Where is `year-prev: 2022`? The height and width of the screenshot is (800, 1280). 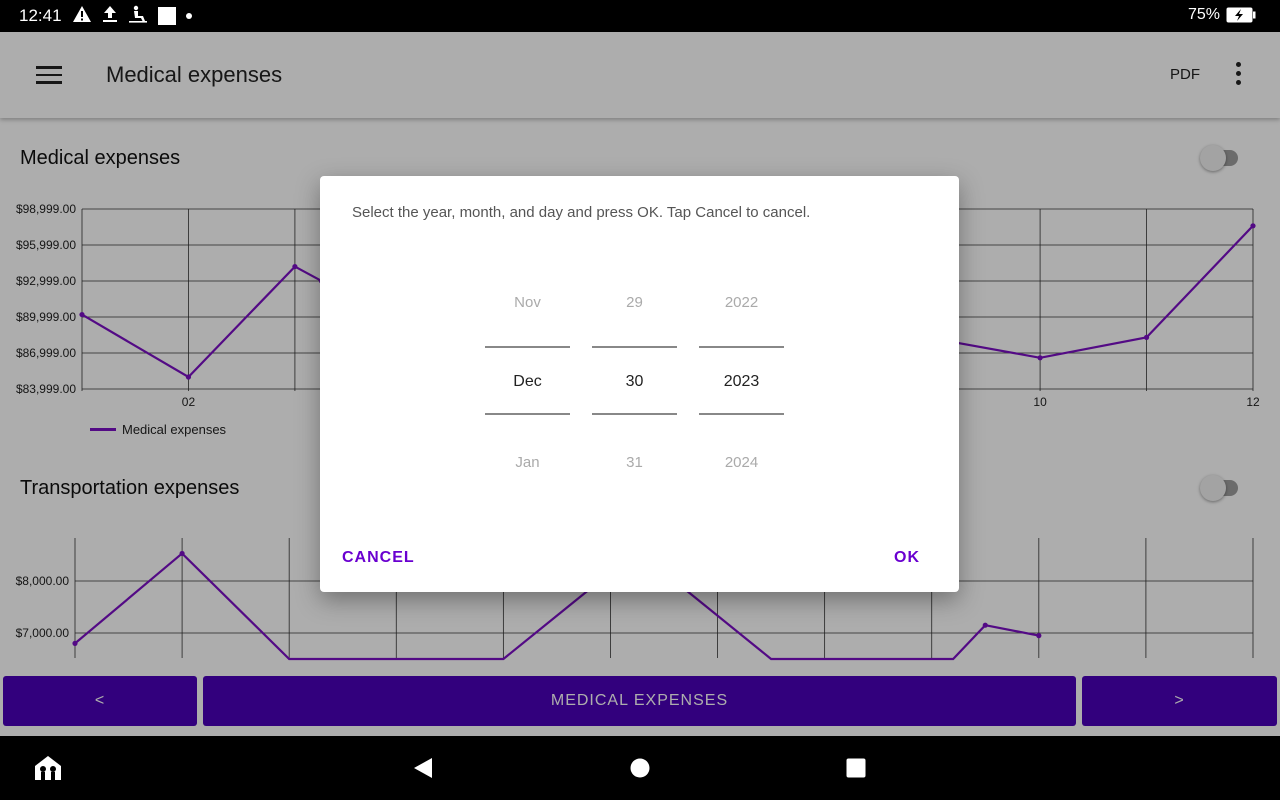 year-prev: 2022 is located at coordinates (741, 302).